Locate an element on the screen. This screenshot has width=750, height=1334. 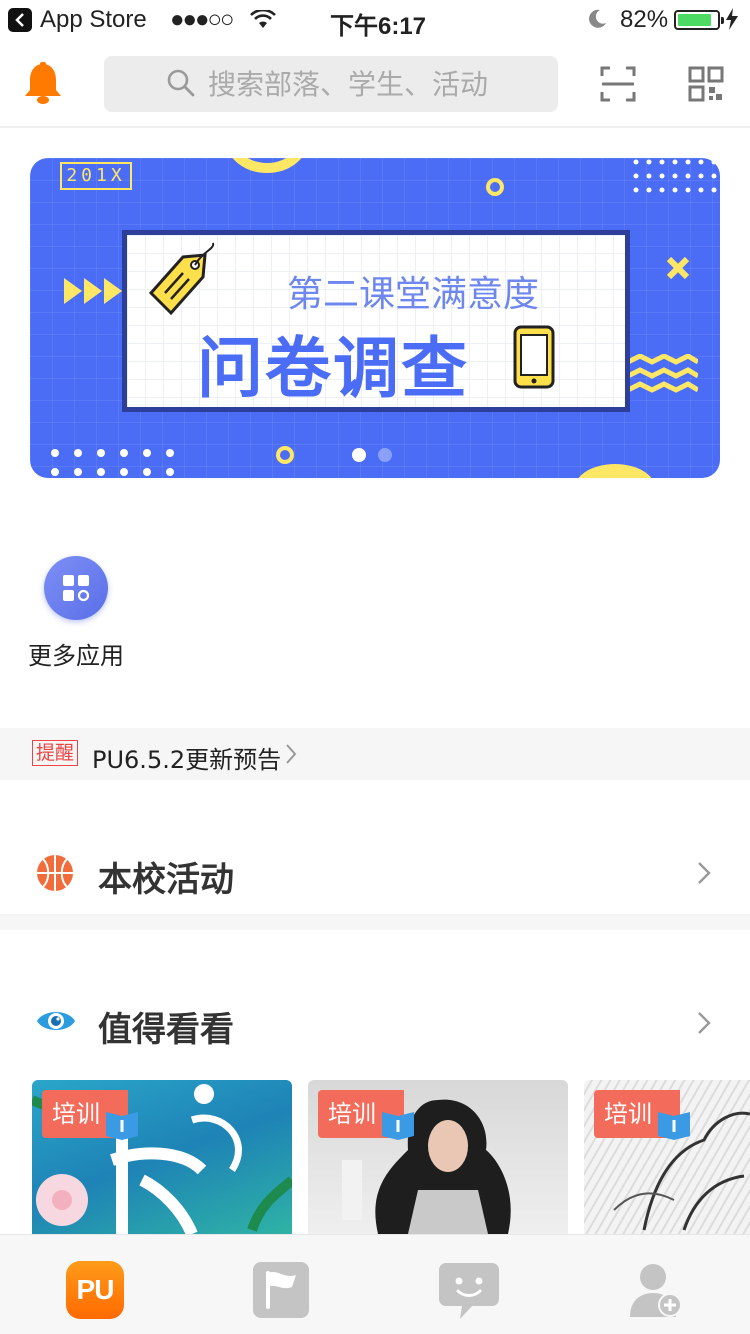
clock: 下午6:17 is located at coordinates (378, 26).